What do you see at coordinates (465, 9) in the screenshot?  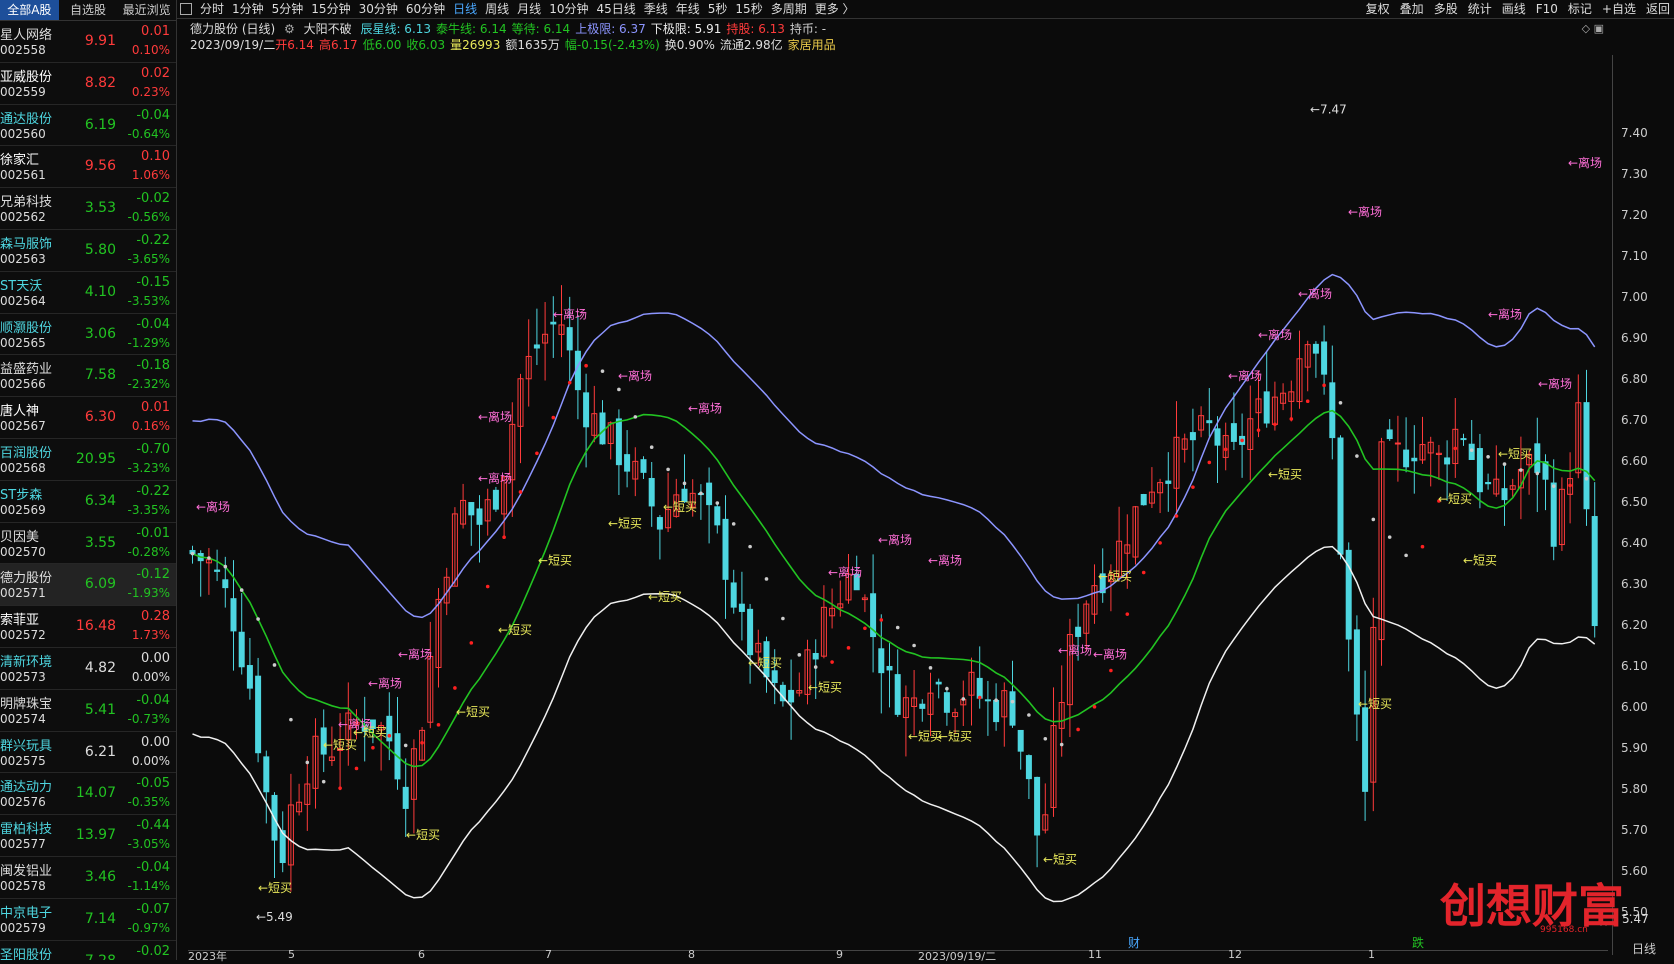 I see `period-tab: 日线` at bounding box center [465, 9].